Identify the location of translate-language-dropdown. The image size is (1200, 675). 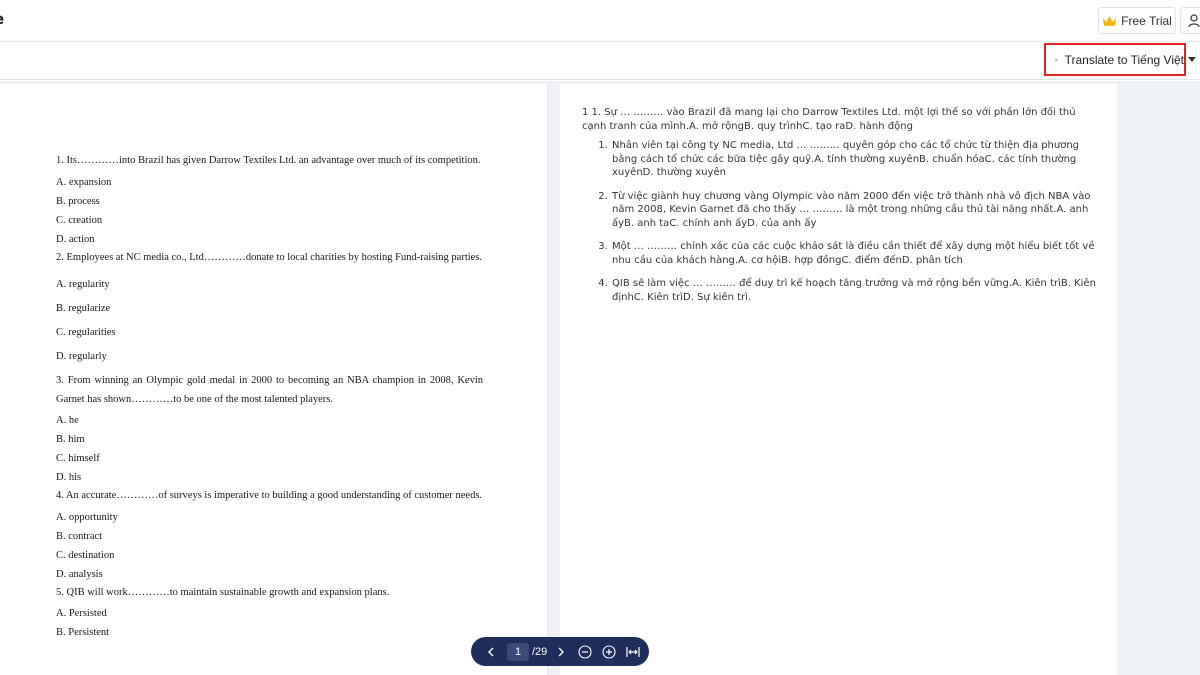
(1192, 59).